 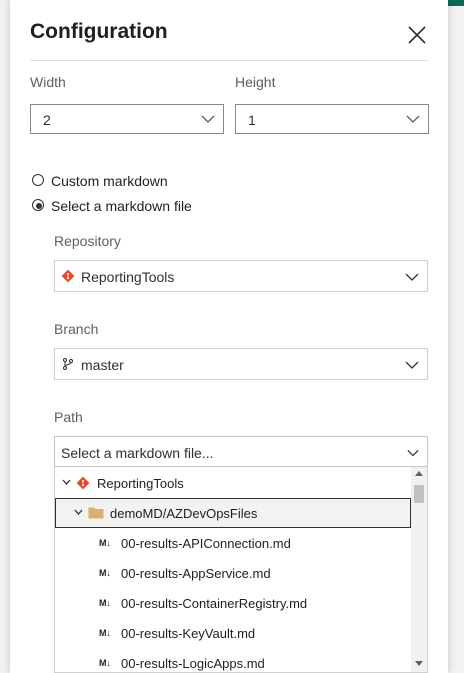 What do you see at coordinates (38, 180) in the screenshot?
I see `radio-circle` at bounding box center [38, 180].